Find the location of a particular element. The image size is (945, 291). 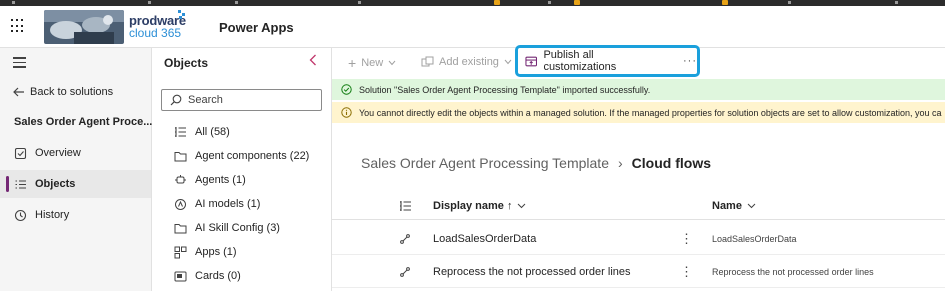

objects-search-input is located at coordinates (248, 100).